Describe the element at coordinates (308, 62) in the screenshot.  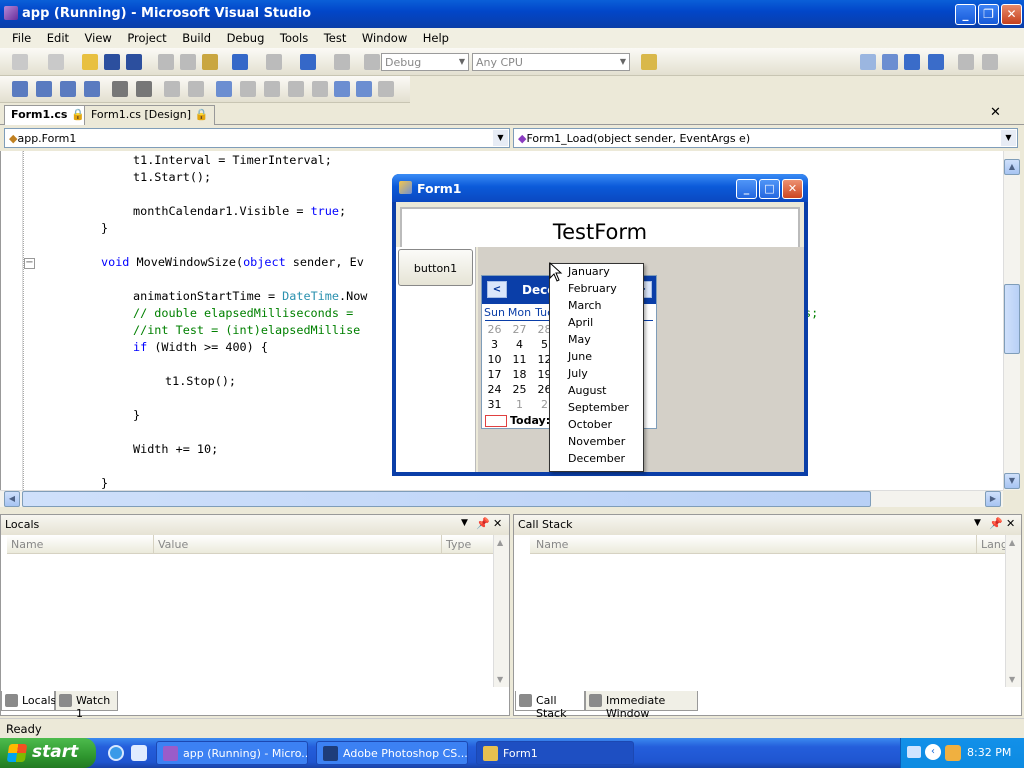
I see `navigate-backward-icon` at that location.